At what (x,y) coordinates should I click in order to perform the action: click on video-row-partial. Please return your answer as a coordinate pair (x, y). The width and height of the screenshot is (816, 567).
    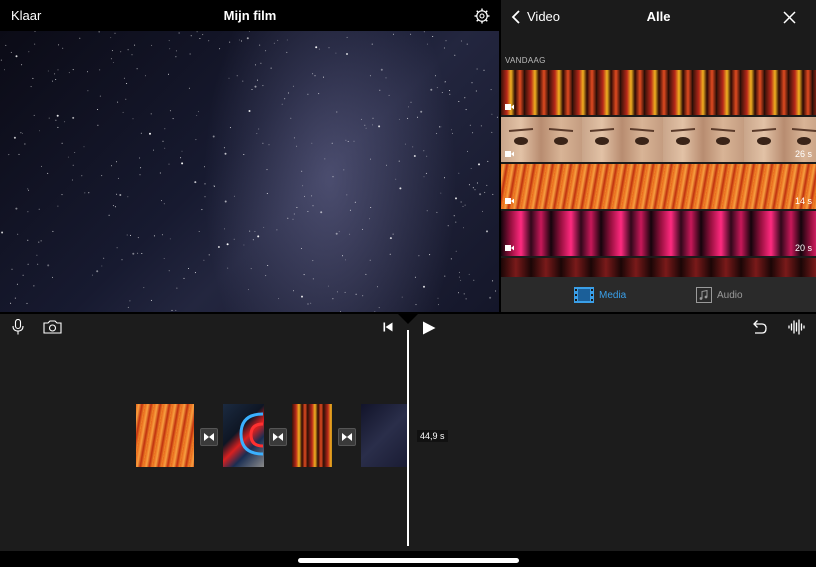
    Looking at the image, I should click on (658, 267).